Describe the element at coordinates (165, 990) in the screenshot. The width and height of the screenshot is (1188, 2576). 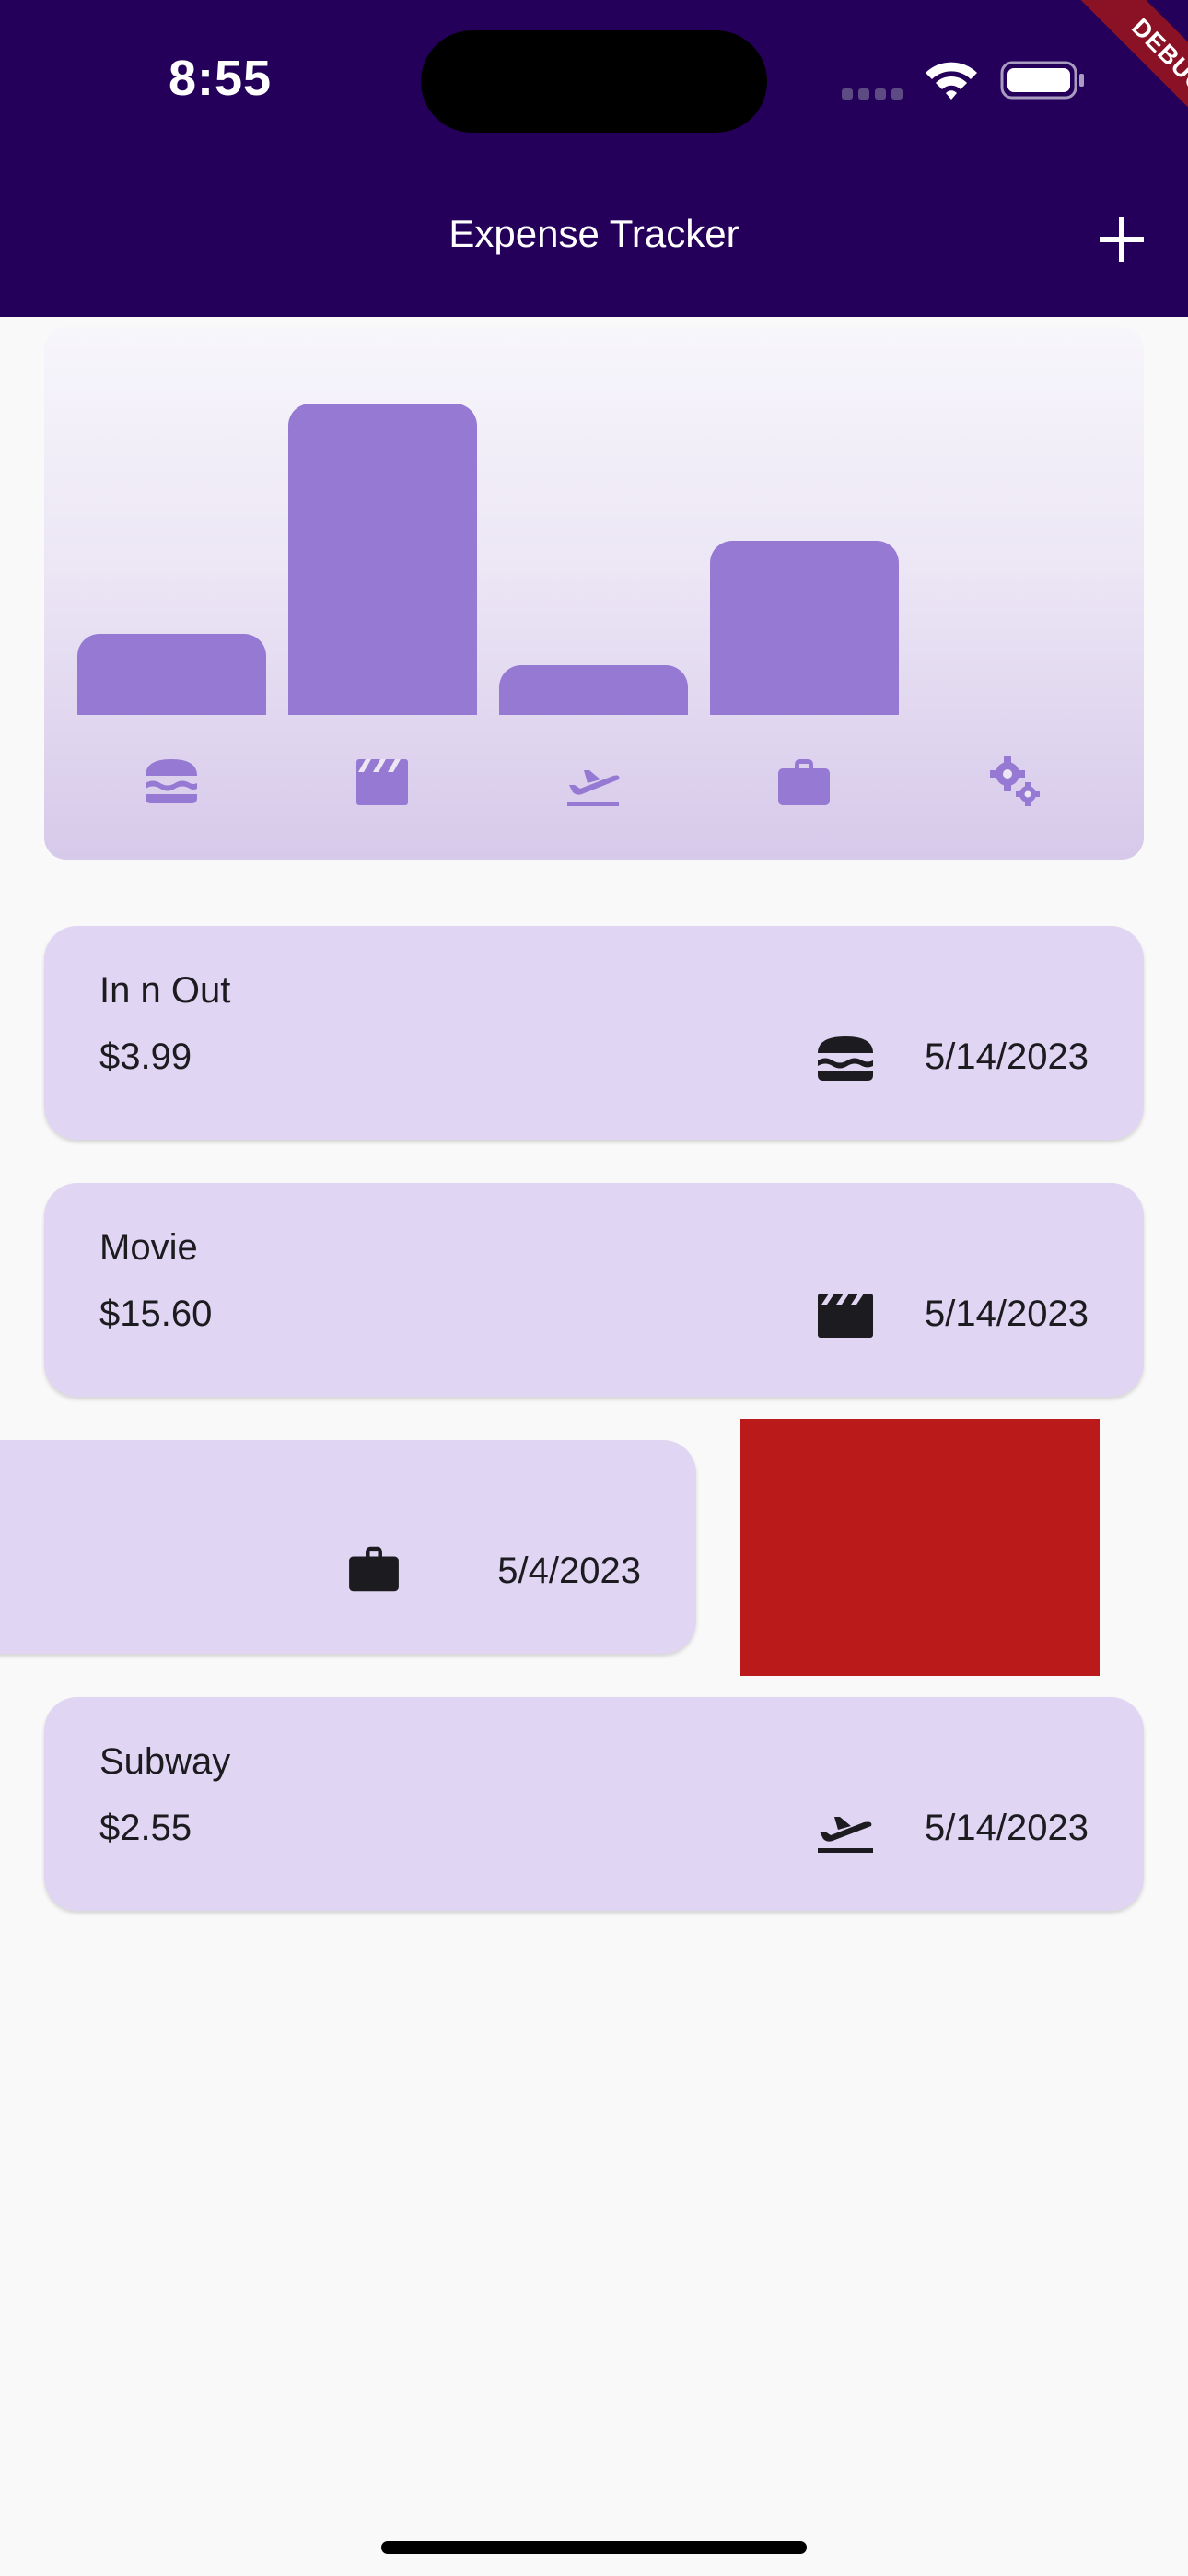
I see `expense-title: In n Out` at that location.